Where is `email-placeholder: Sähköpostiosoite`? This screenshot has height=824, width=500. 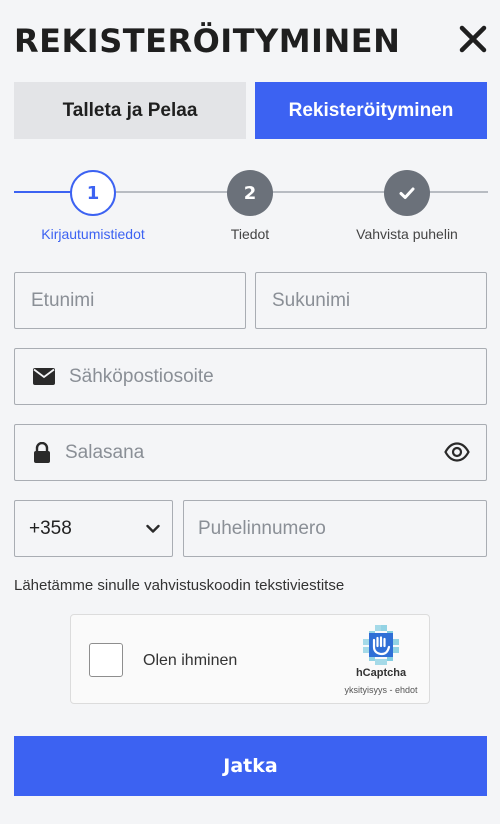
email-placeholder: Sähköpostiosoite is located at coordinates (141, 376).